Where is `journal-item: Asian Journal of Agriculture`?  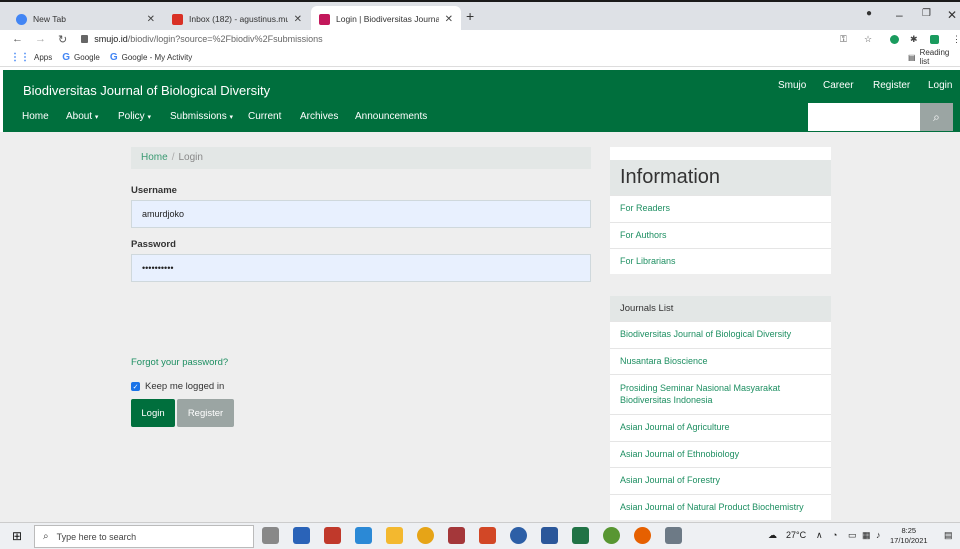
journal-item: Asian Journal of Agriculture is located at coordinates (720, 427).